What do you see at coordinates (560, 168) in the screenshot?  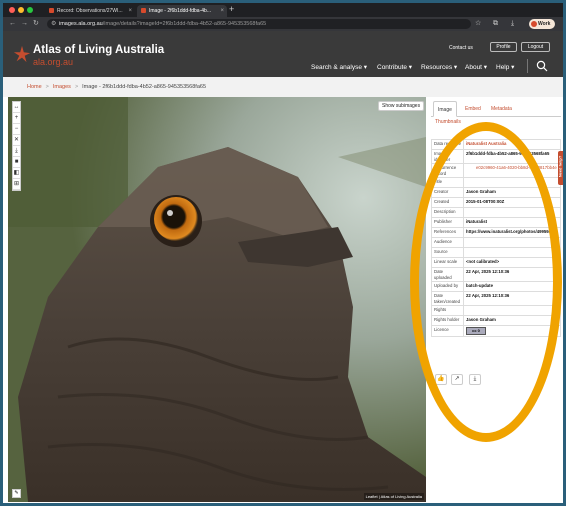 I see `need-help-tab: Need help?` at bounding box center [560, 168].